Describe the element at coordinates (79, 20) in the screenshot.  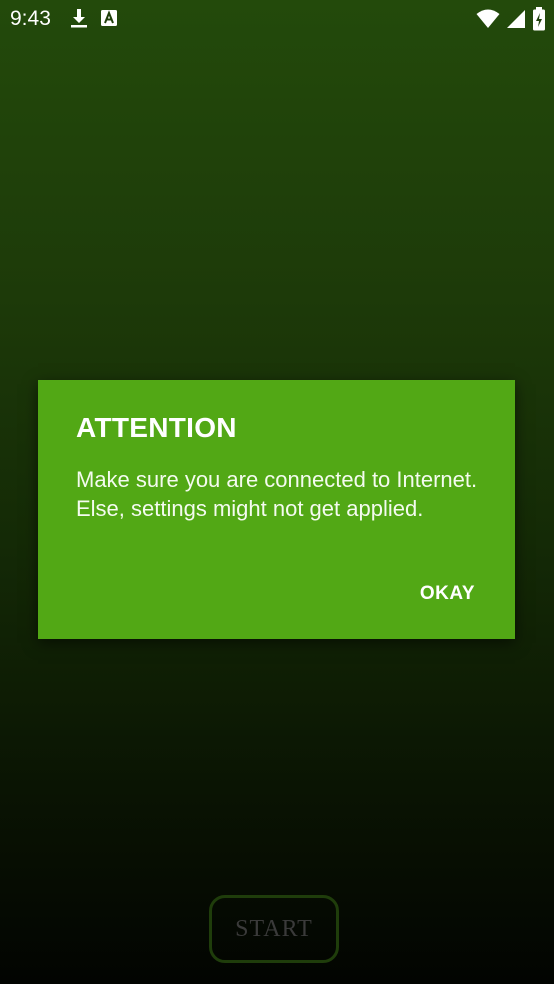
I see `download-icon` at that location.